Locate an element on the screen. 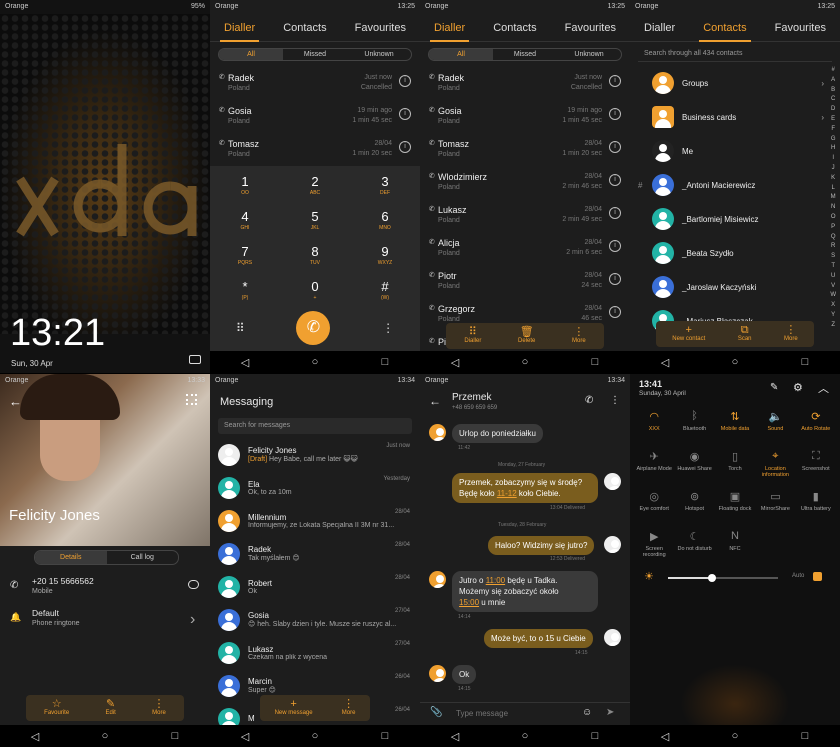 This screenshot has width=840, height=747. dial-key: 1 OO is located at coordinates (245, 187).